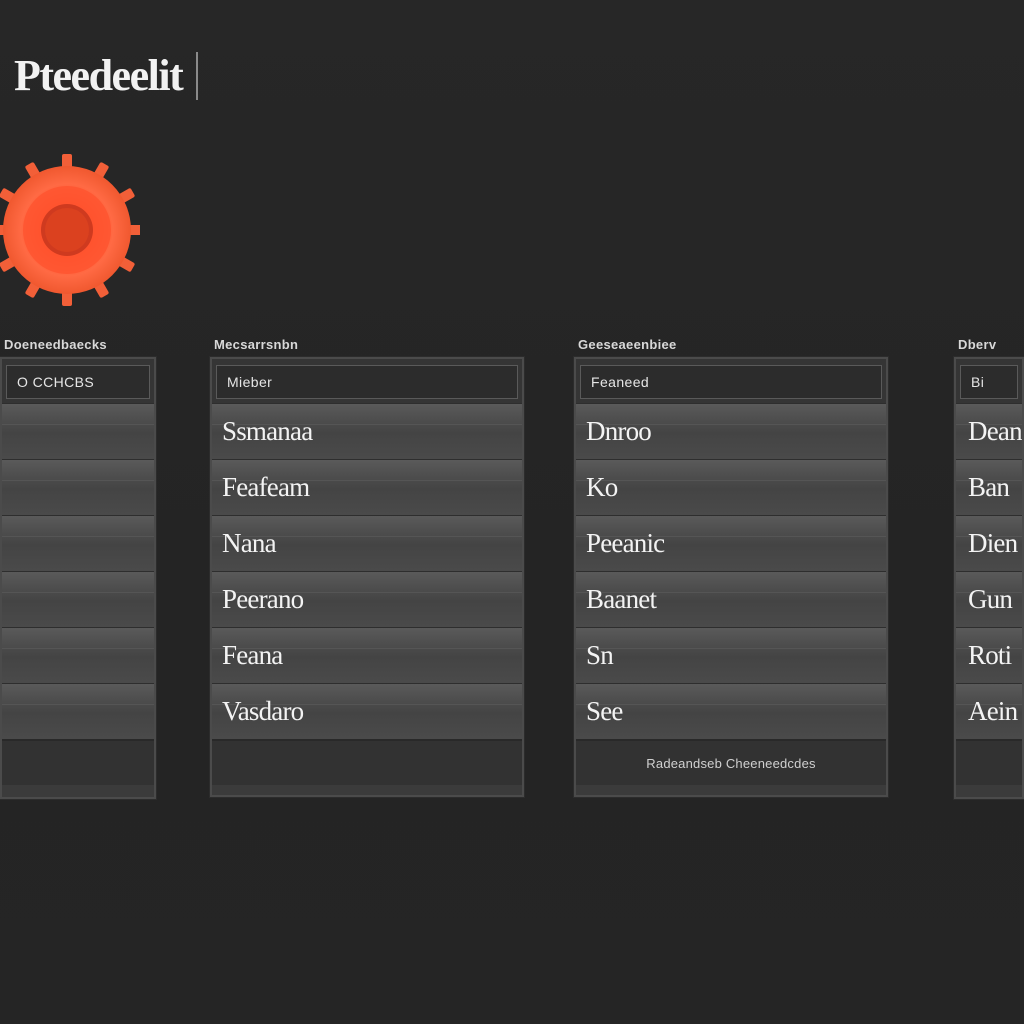 The width and height of the screenshot is (1024, 1024). I want to click on list-item-label: Gun, so click(990, 599).